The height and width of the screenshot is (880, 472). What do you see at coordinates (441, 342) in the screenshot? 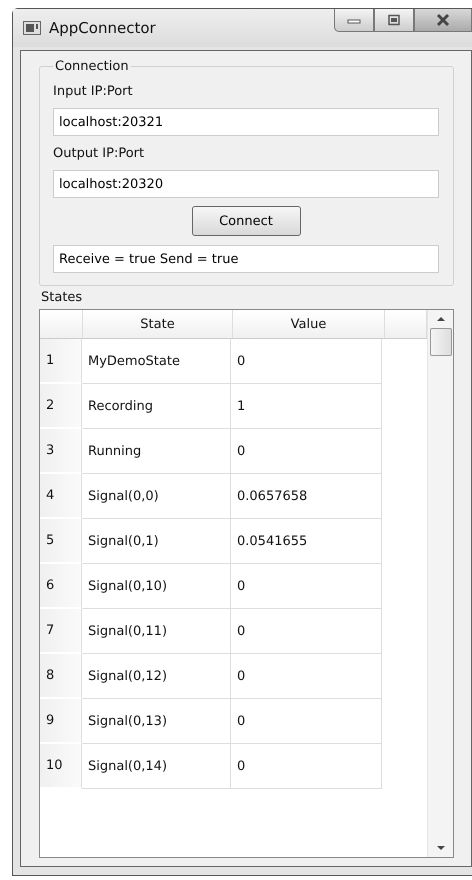
I see `scroll-thumb` at bounding box center [441, 342].